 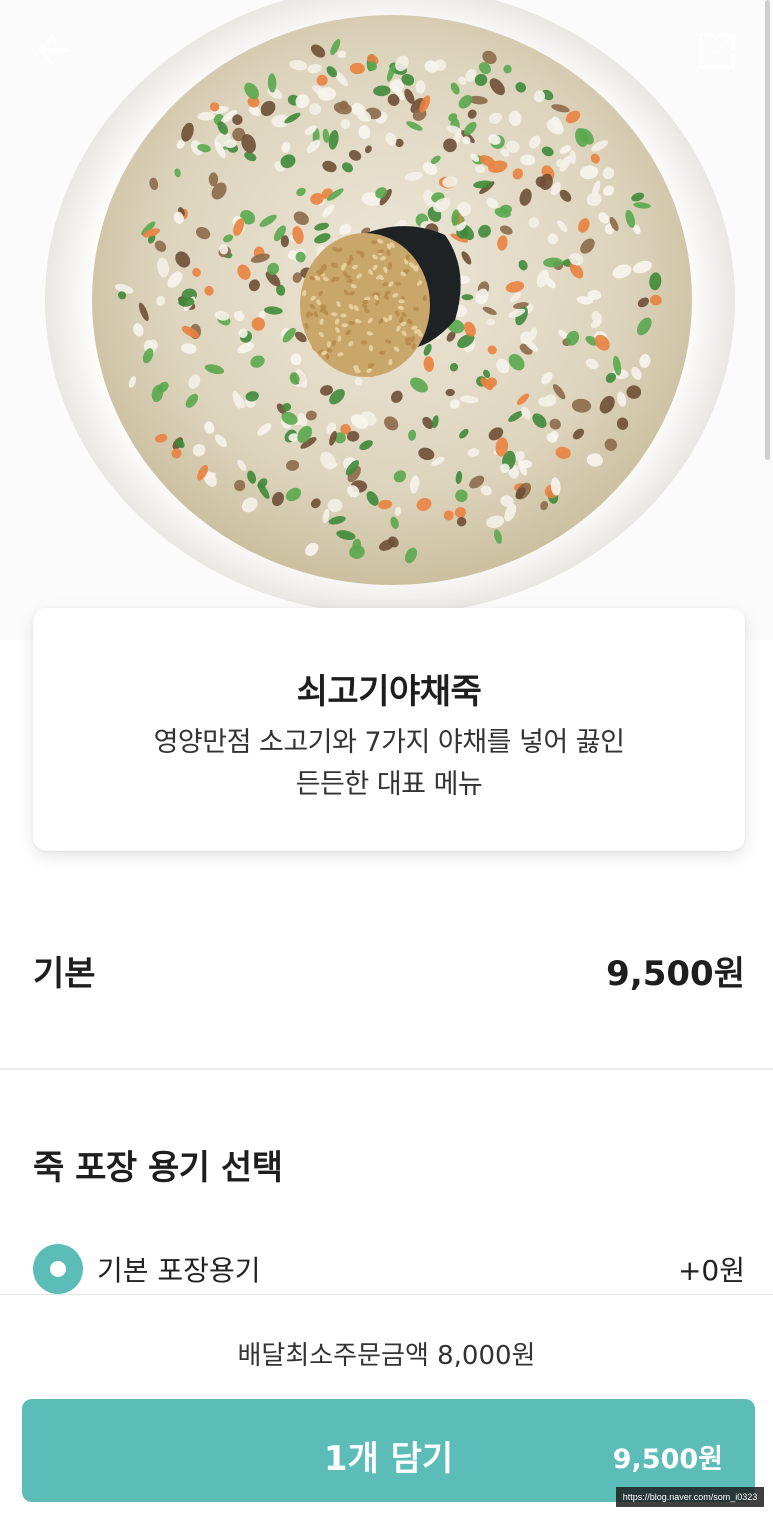 What do you see at coordinates (690, 1497) in the screenshot?
I see `watermark: https://blog.naver.com/som_i0323` at bounding box center [690, 1497].